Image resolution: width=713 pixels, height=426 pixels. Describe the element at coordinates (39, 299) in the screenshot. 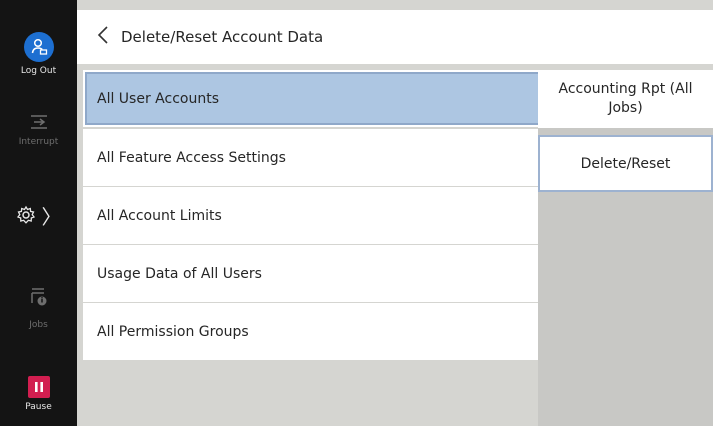

I see `jobs-icon` at that location.